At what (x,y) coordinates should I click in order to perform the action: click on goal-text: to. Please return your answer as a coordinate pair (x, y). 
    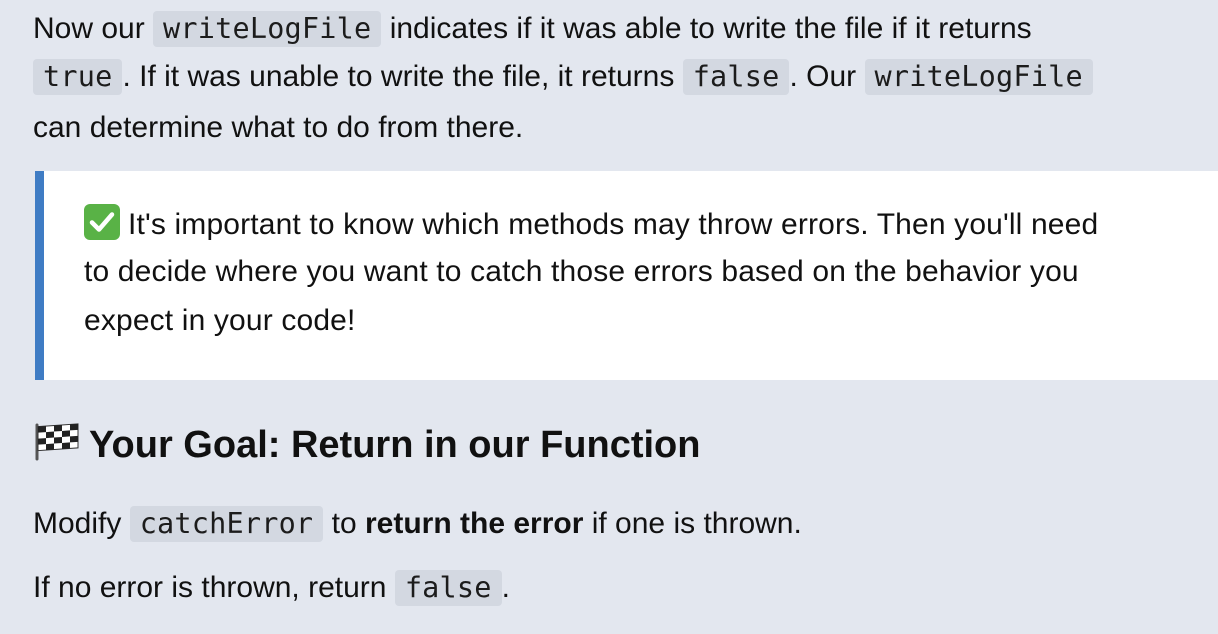
    Looking at the image, I should click on (344, 523).